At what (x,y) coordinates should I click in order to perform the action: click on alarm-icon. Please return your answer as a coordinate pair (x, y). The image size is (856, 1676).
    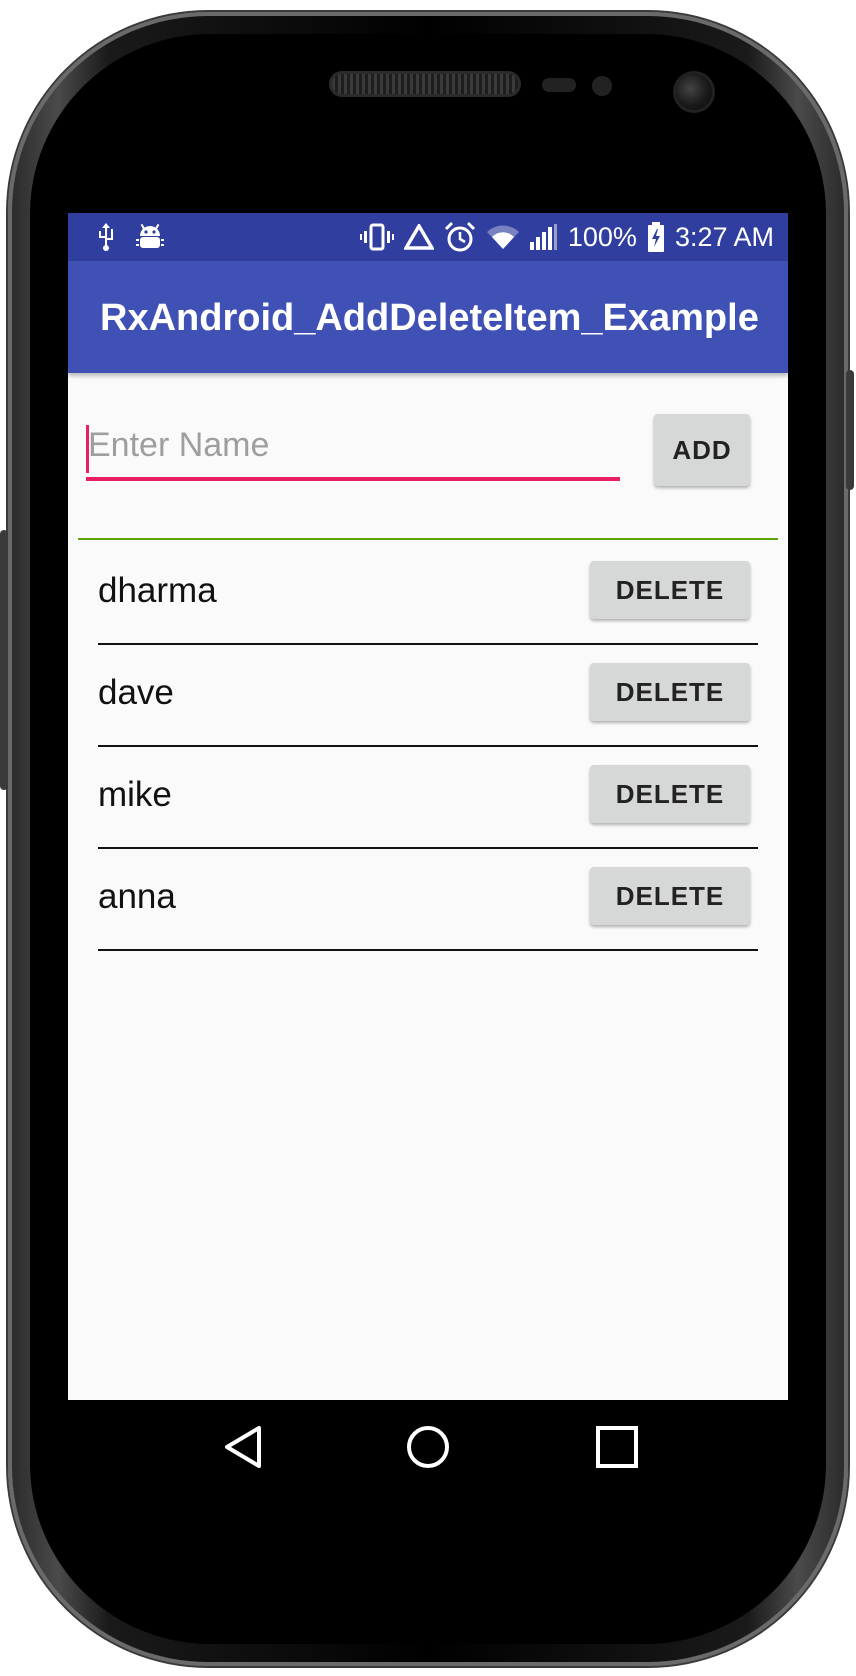
    Looking at the image, I should click on (460, 237).